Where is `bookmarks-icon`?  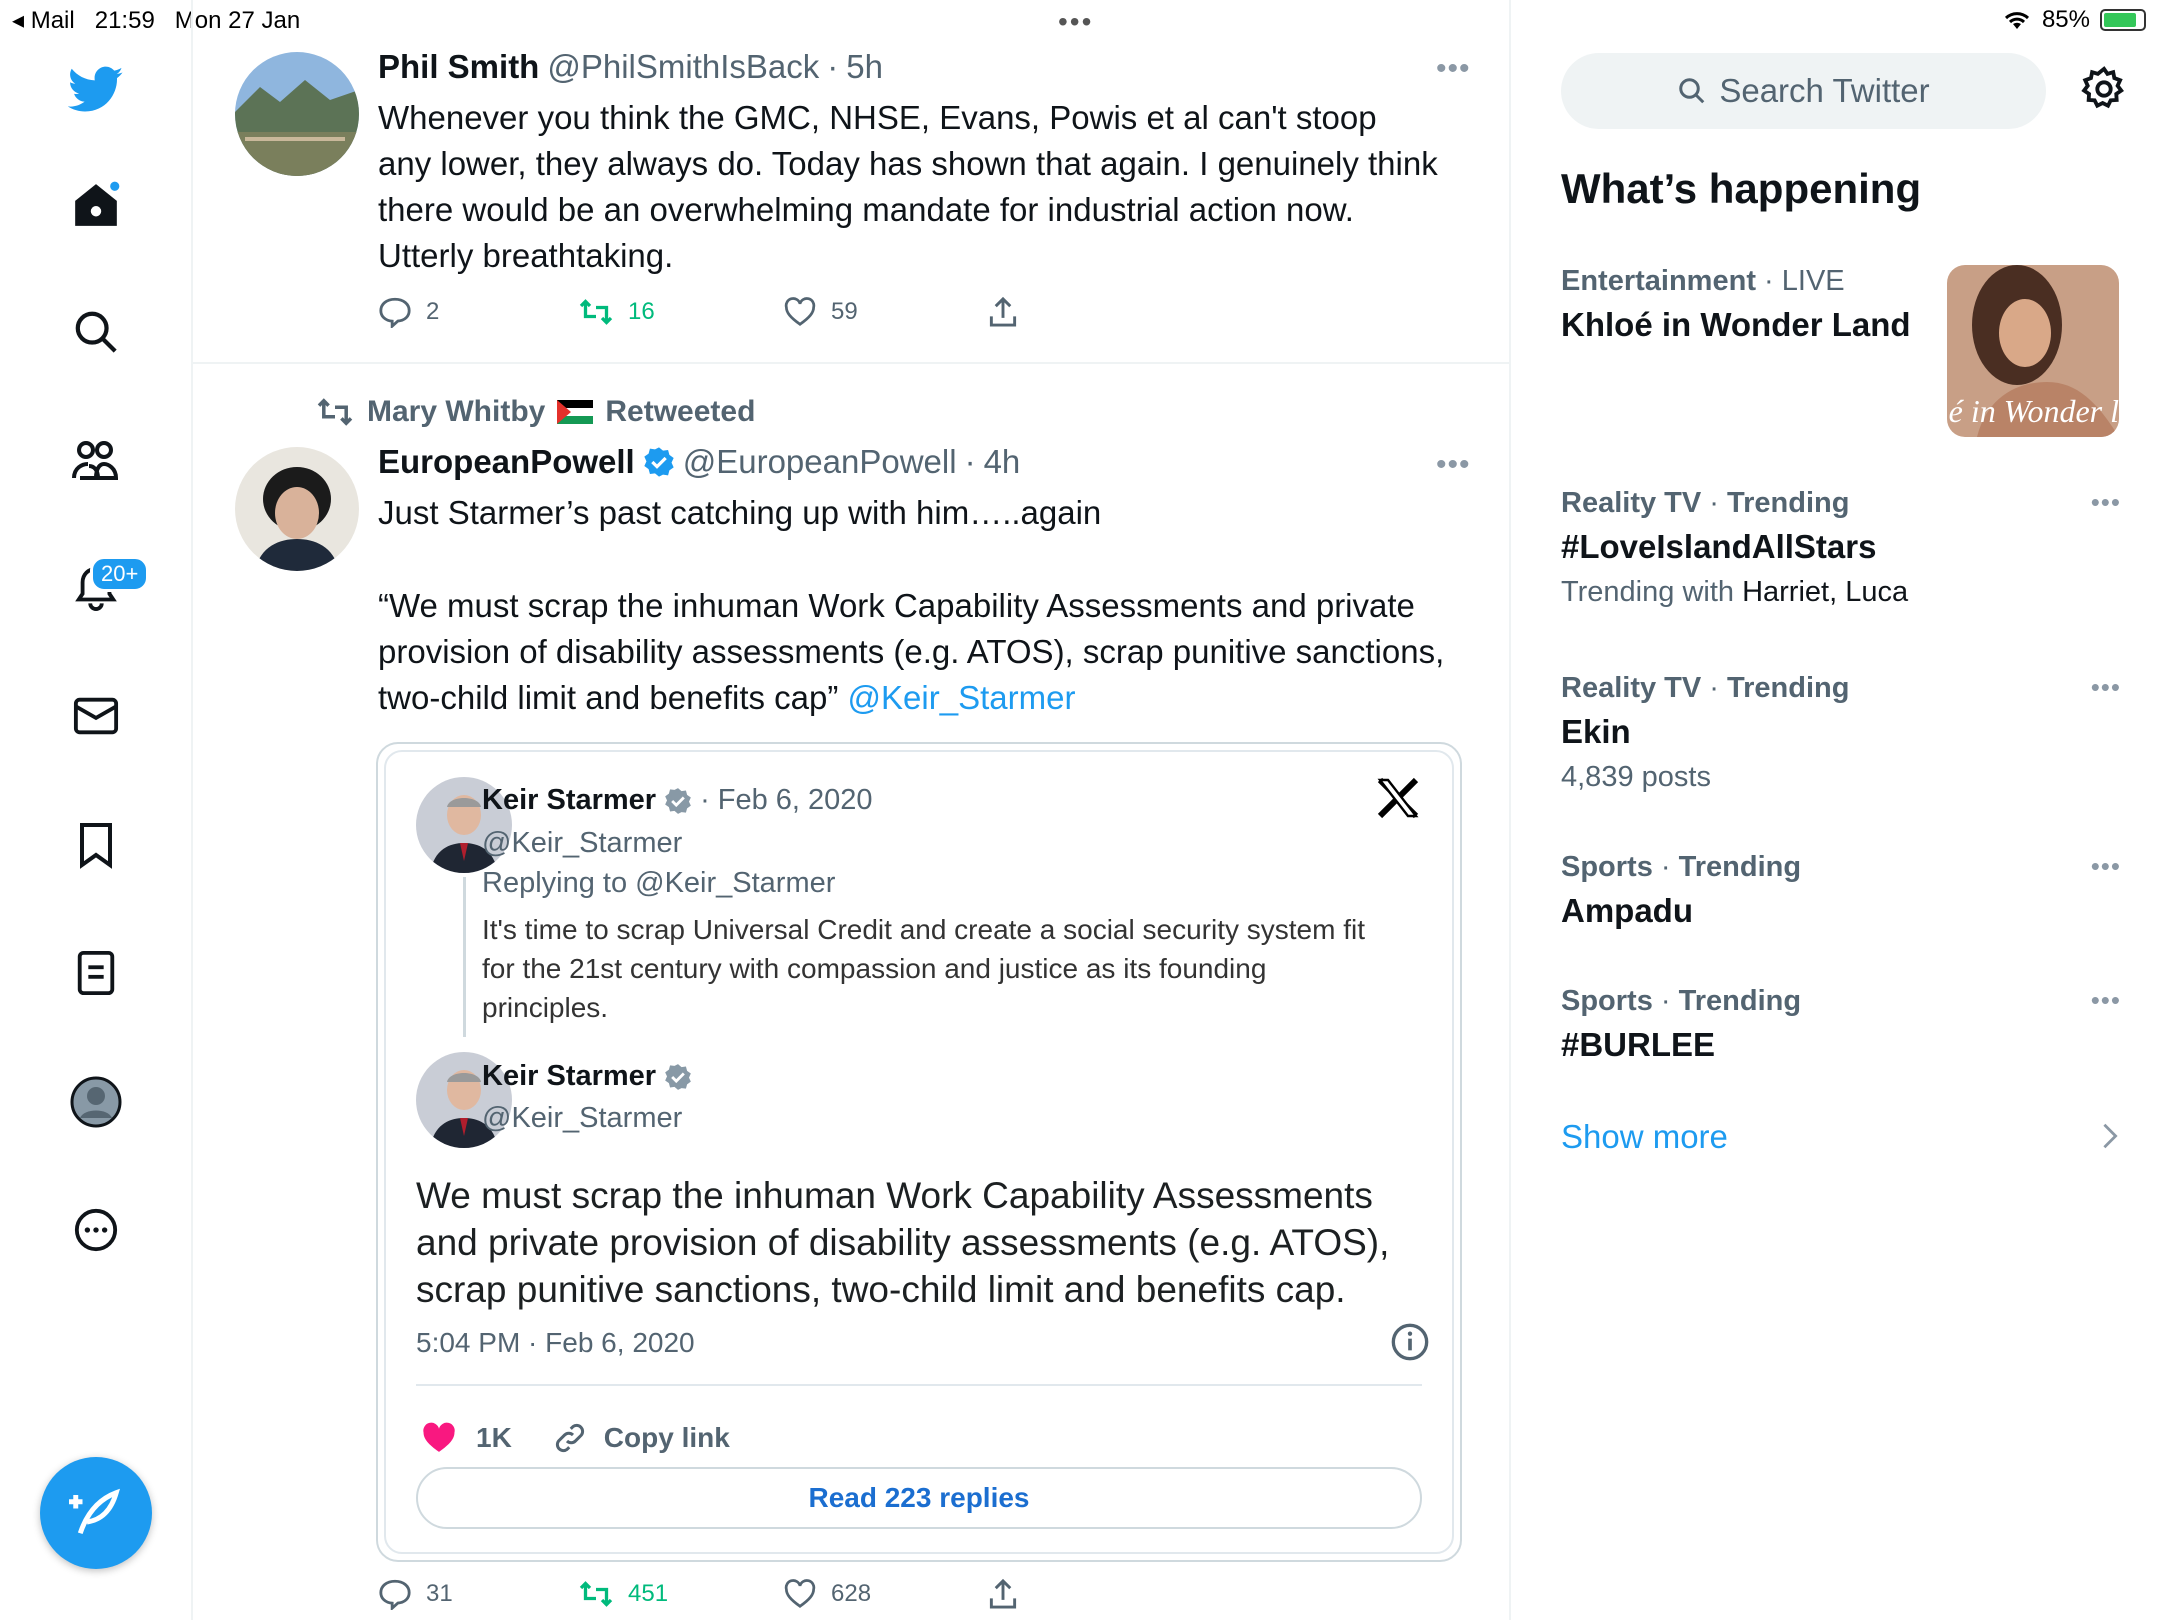
bookmarks-icon is located at coordinates (96, 845).